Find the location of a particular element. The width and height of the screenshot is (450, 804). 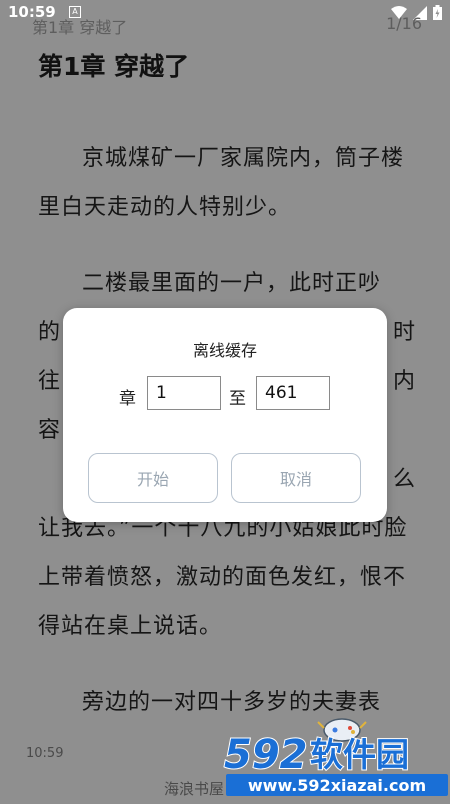

paragraph: 二楼最里面的一户，此时正吵 is located at coordinates (232, 283).